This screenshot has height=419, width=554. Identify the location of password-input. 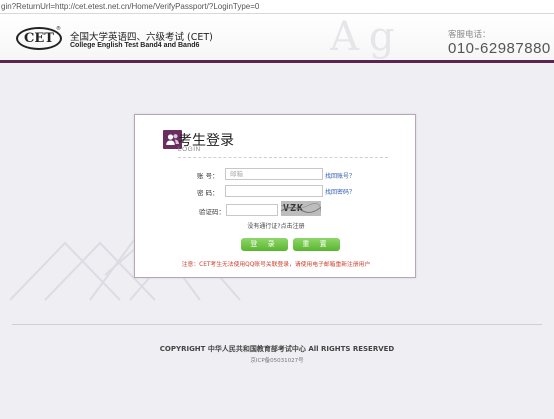
(274, 191).